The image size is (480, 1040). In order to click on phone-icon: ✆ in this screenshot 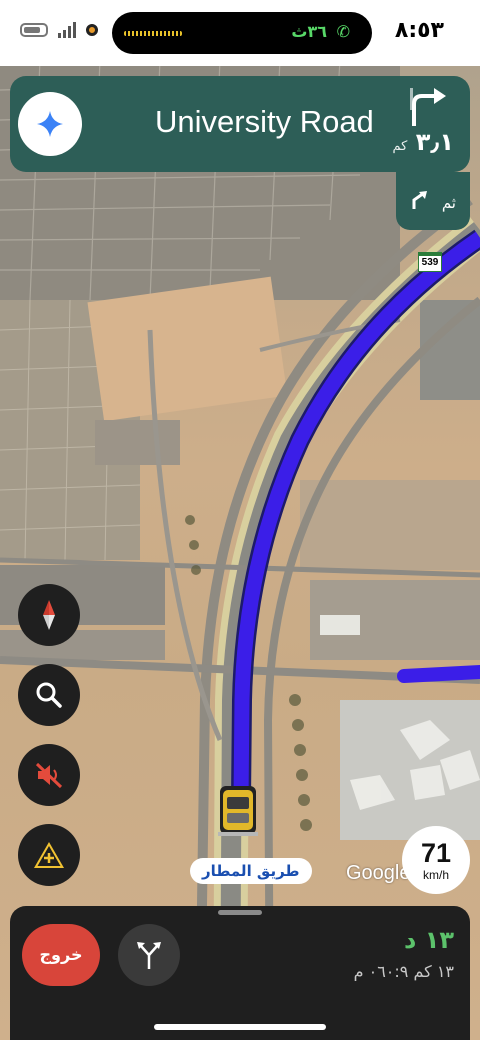, I will do `click(343, 31)`.